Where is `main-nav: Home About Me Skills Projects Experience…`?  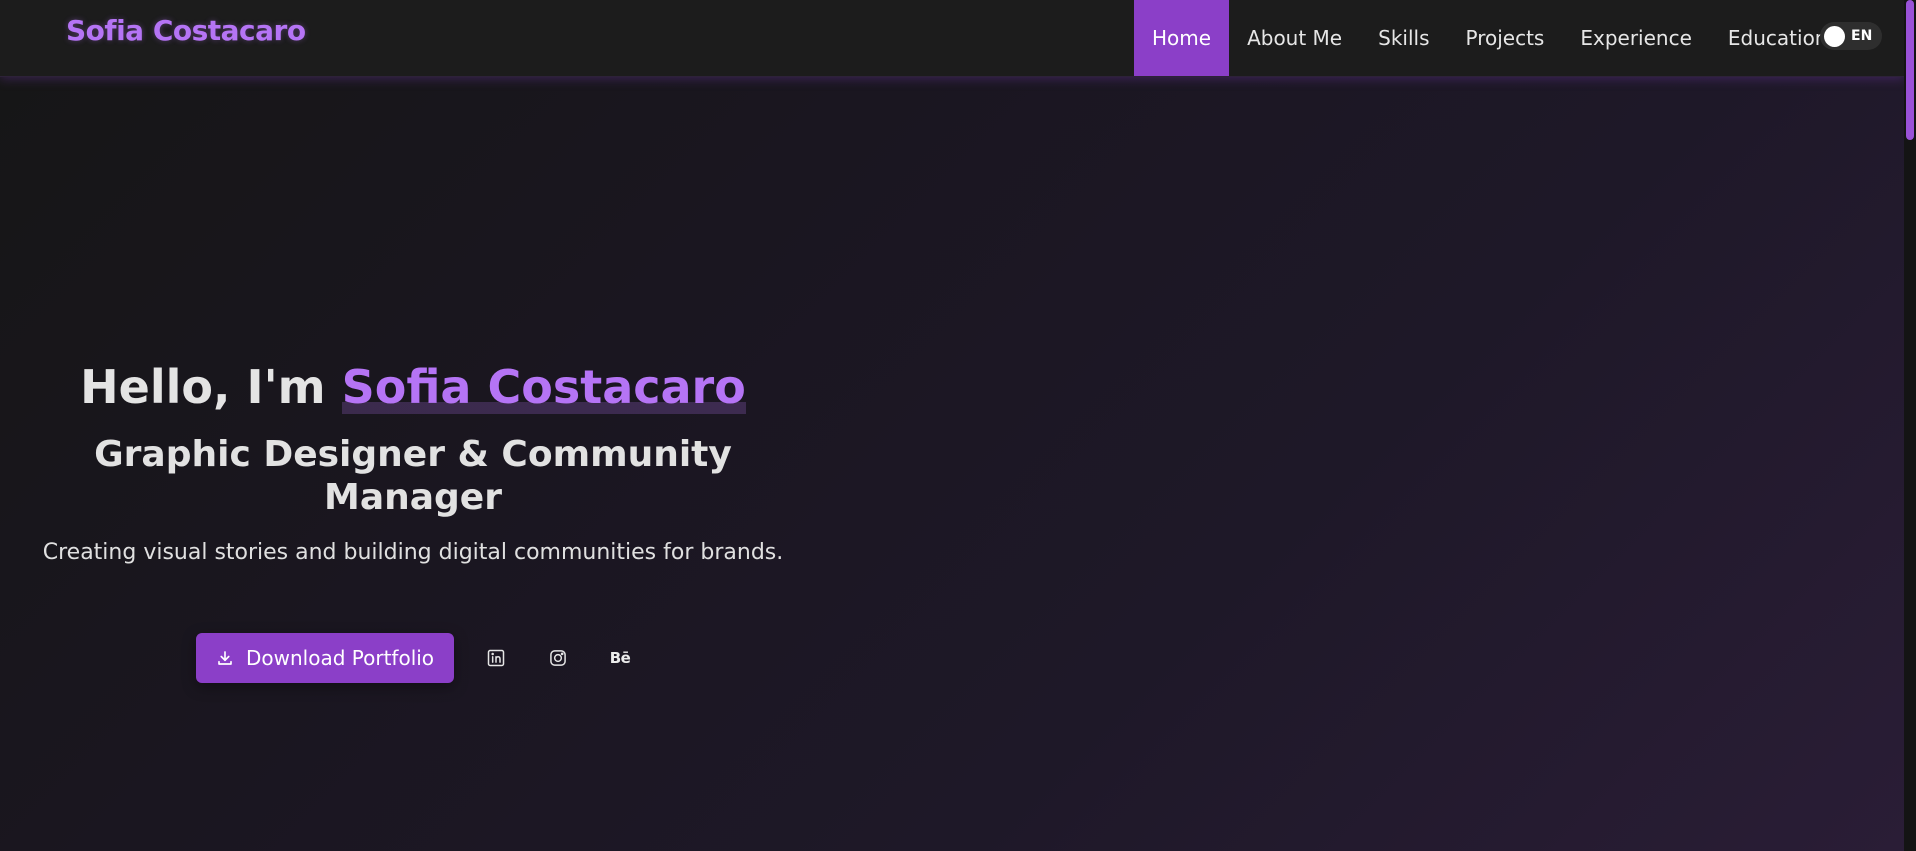 main-nav: Home About Me Skills Projects Experience… is located at coordinates (1489, 38).